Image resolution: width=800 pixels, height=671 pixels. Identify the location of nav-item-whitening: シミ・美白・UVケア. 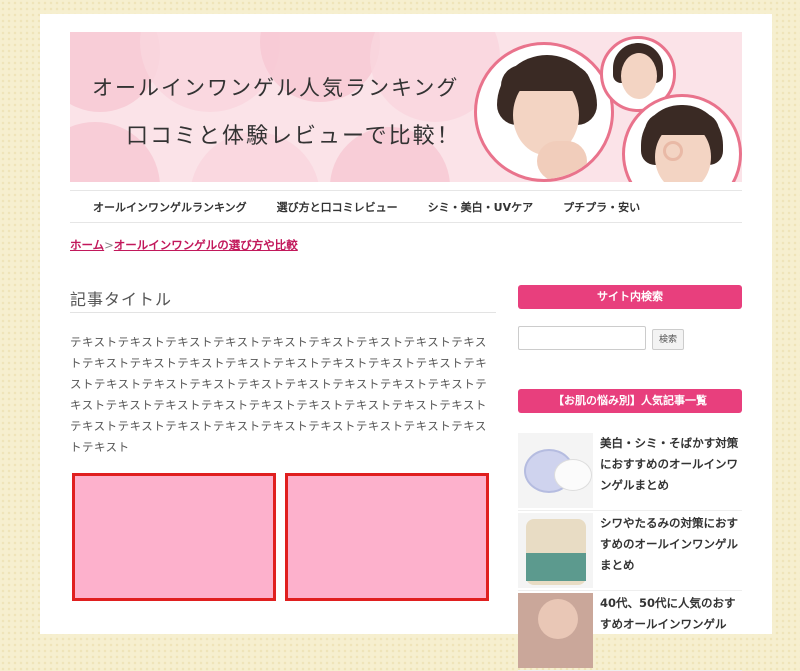
(480, 207).